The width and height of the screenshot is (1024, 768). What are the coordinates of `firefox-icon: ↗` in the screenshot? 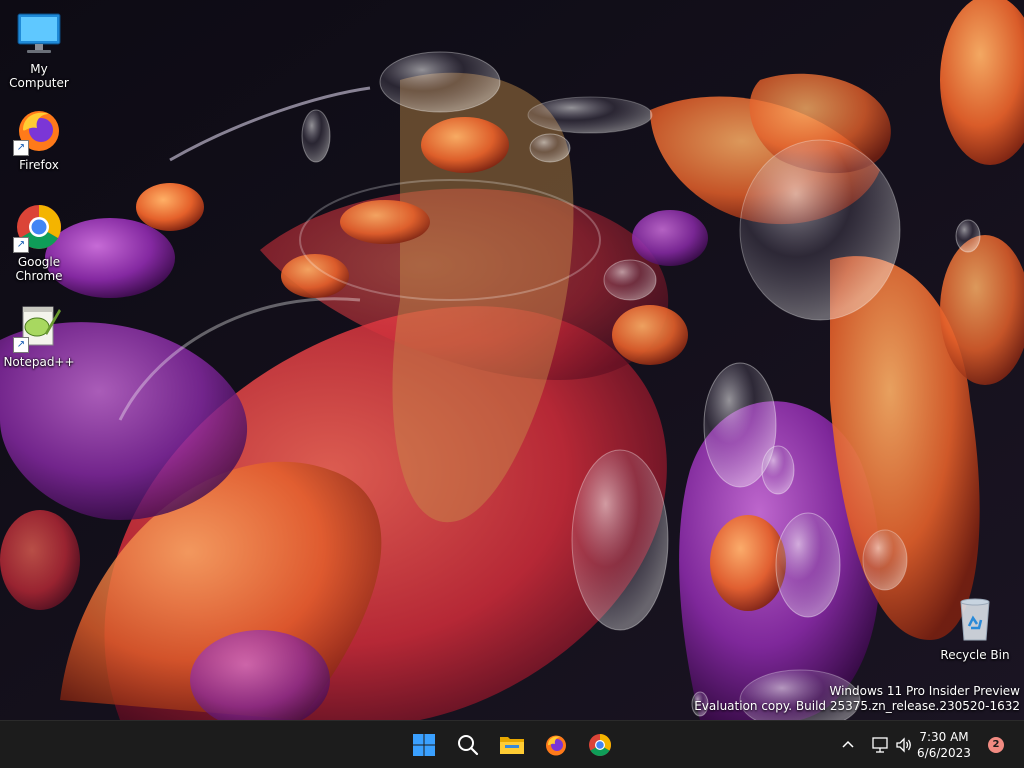 It's located at (38, 131).